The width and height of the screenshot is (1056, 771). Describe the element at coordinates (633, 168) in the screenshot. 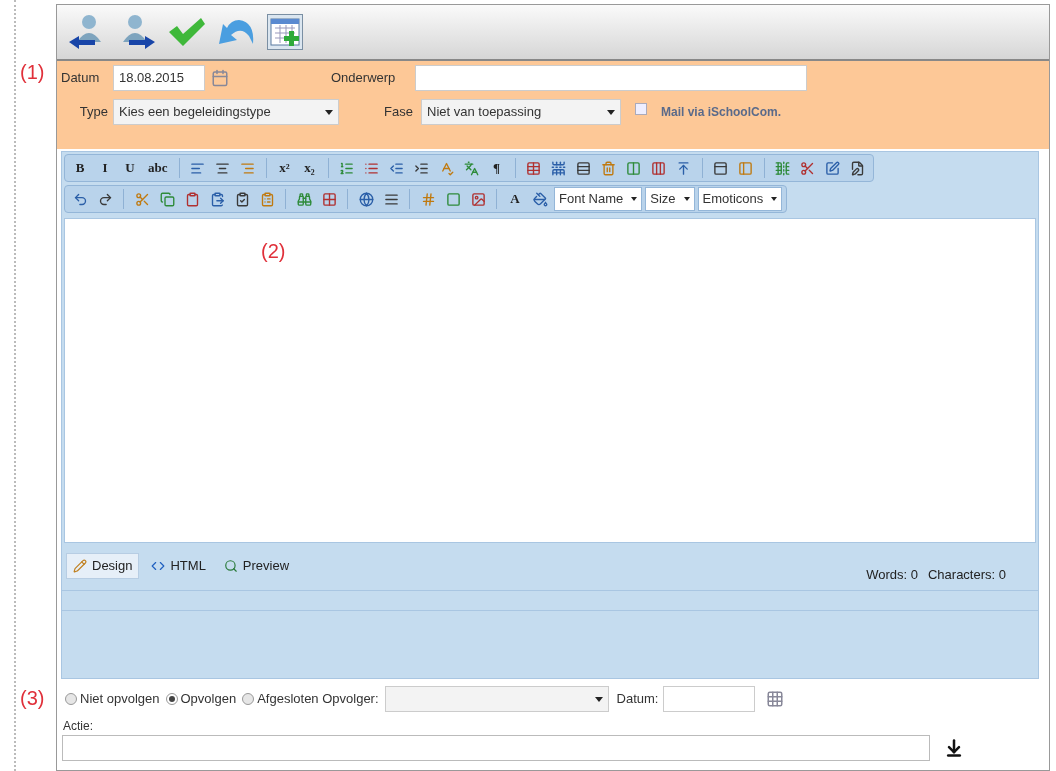

I see `insert-column-icon` at that location.